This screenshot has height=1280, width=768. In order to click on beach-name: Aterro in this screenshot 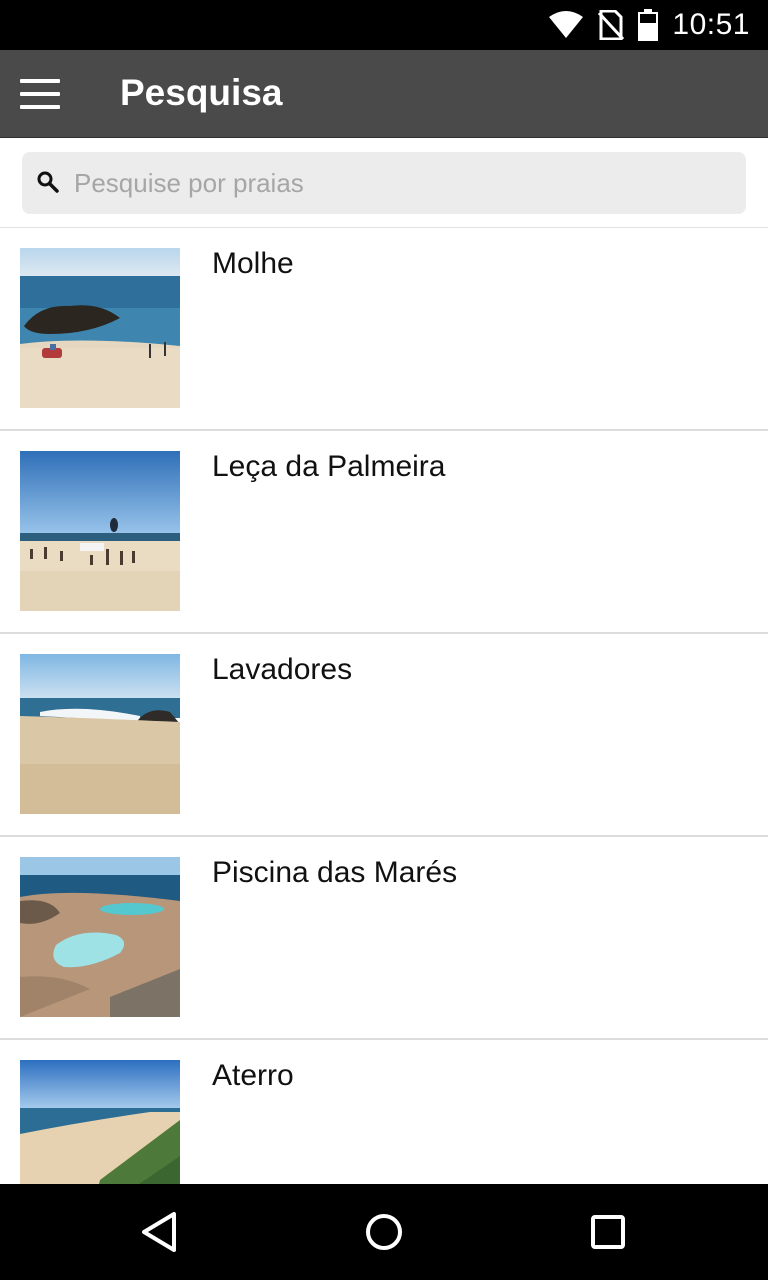, I will do `click(253, 1075)`.